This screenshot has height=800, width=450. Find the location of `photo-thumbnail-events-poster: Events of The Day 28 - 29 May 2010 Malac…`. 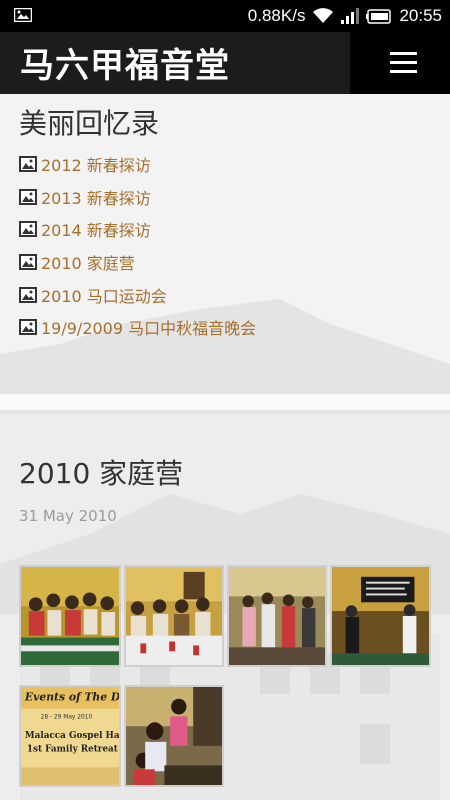

photo-thumbnail-events-poster: Events of The Day 28 - 29 May 2010 Malac… is located at coordinates (70, 736).